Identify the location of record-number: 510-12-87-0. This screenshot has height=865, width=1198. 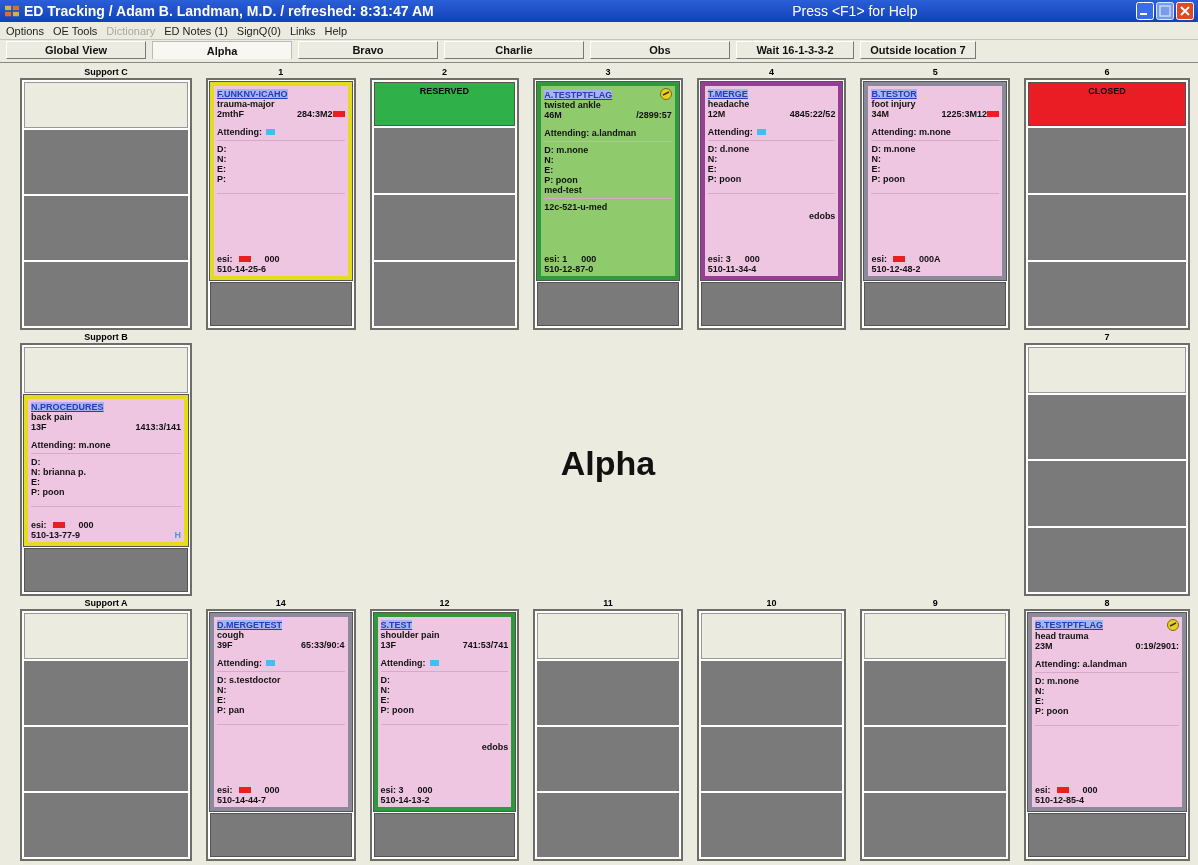
(569, 269).